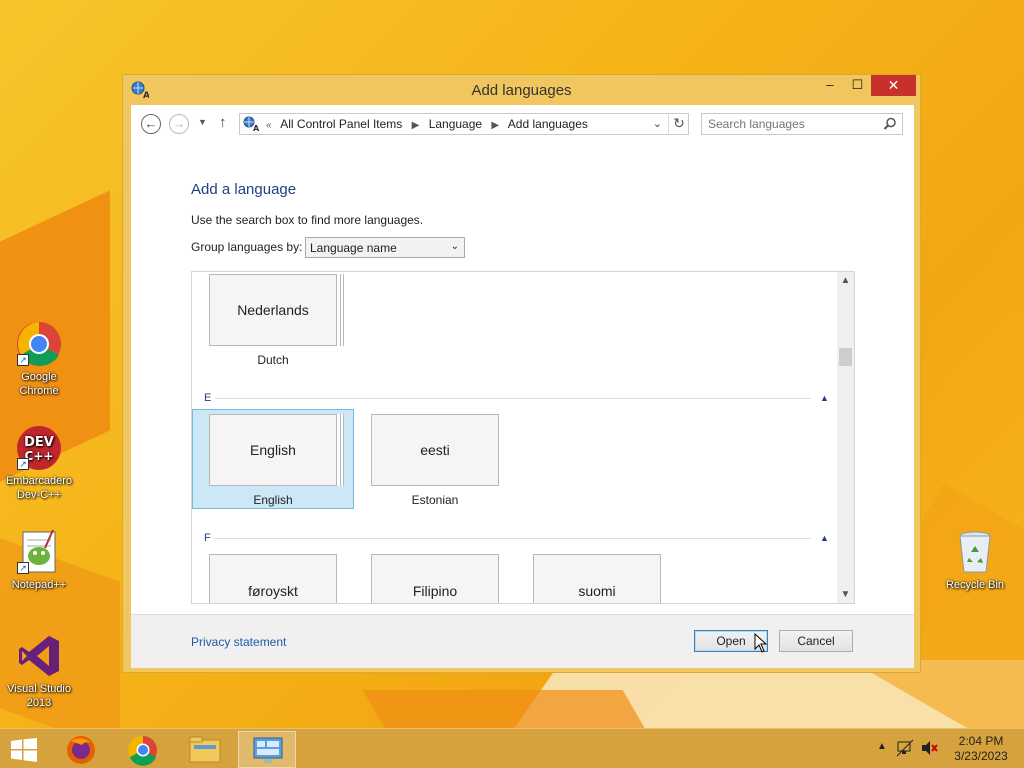 The height and width of the screenshot is (768, 1024). Describe the element at coordinates (657, 123) in the screenshot. I see `address-dropdown-chevron-icon: ⌄` at that location.